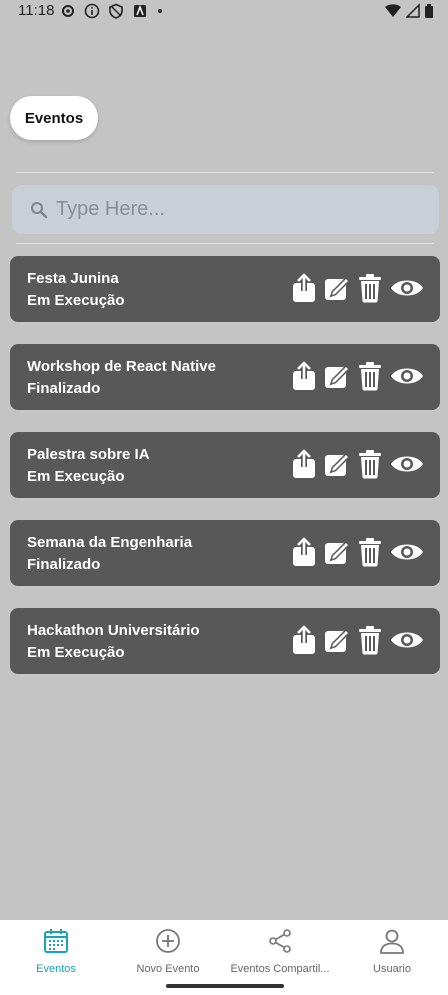 This screenshot has height=995, width=448. Describe the element at coordinates (225, 986) in the screenshot. I see `home-indicator` at that location.